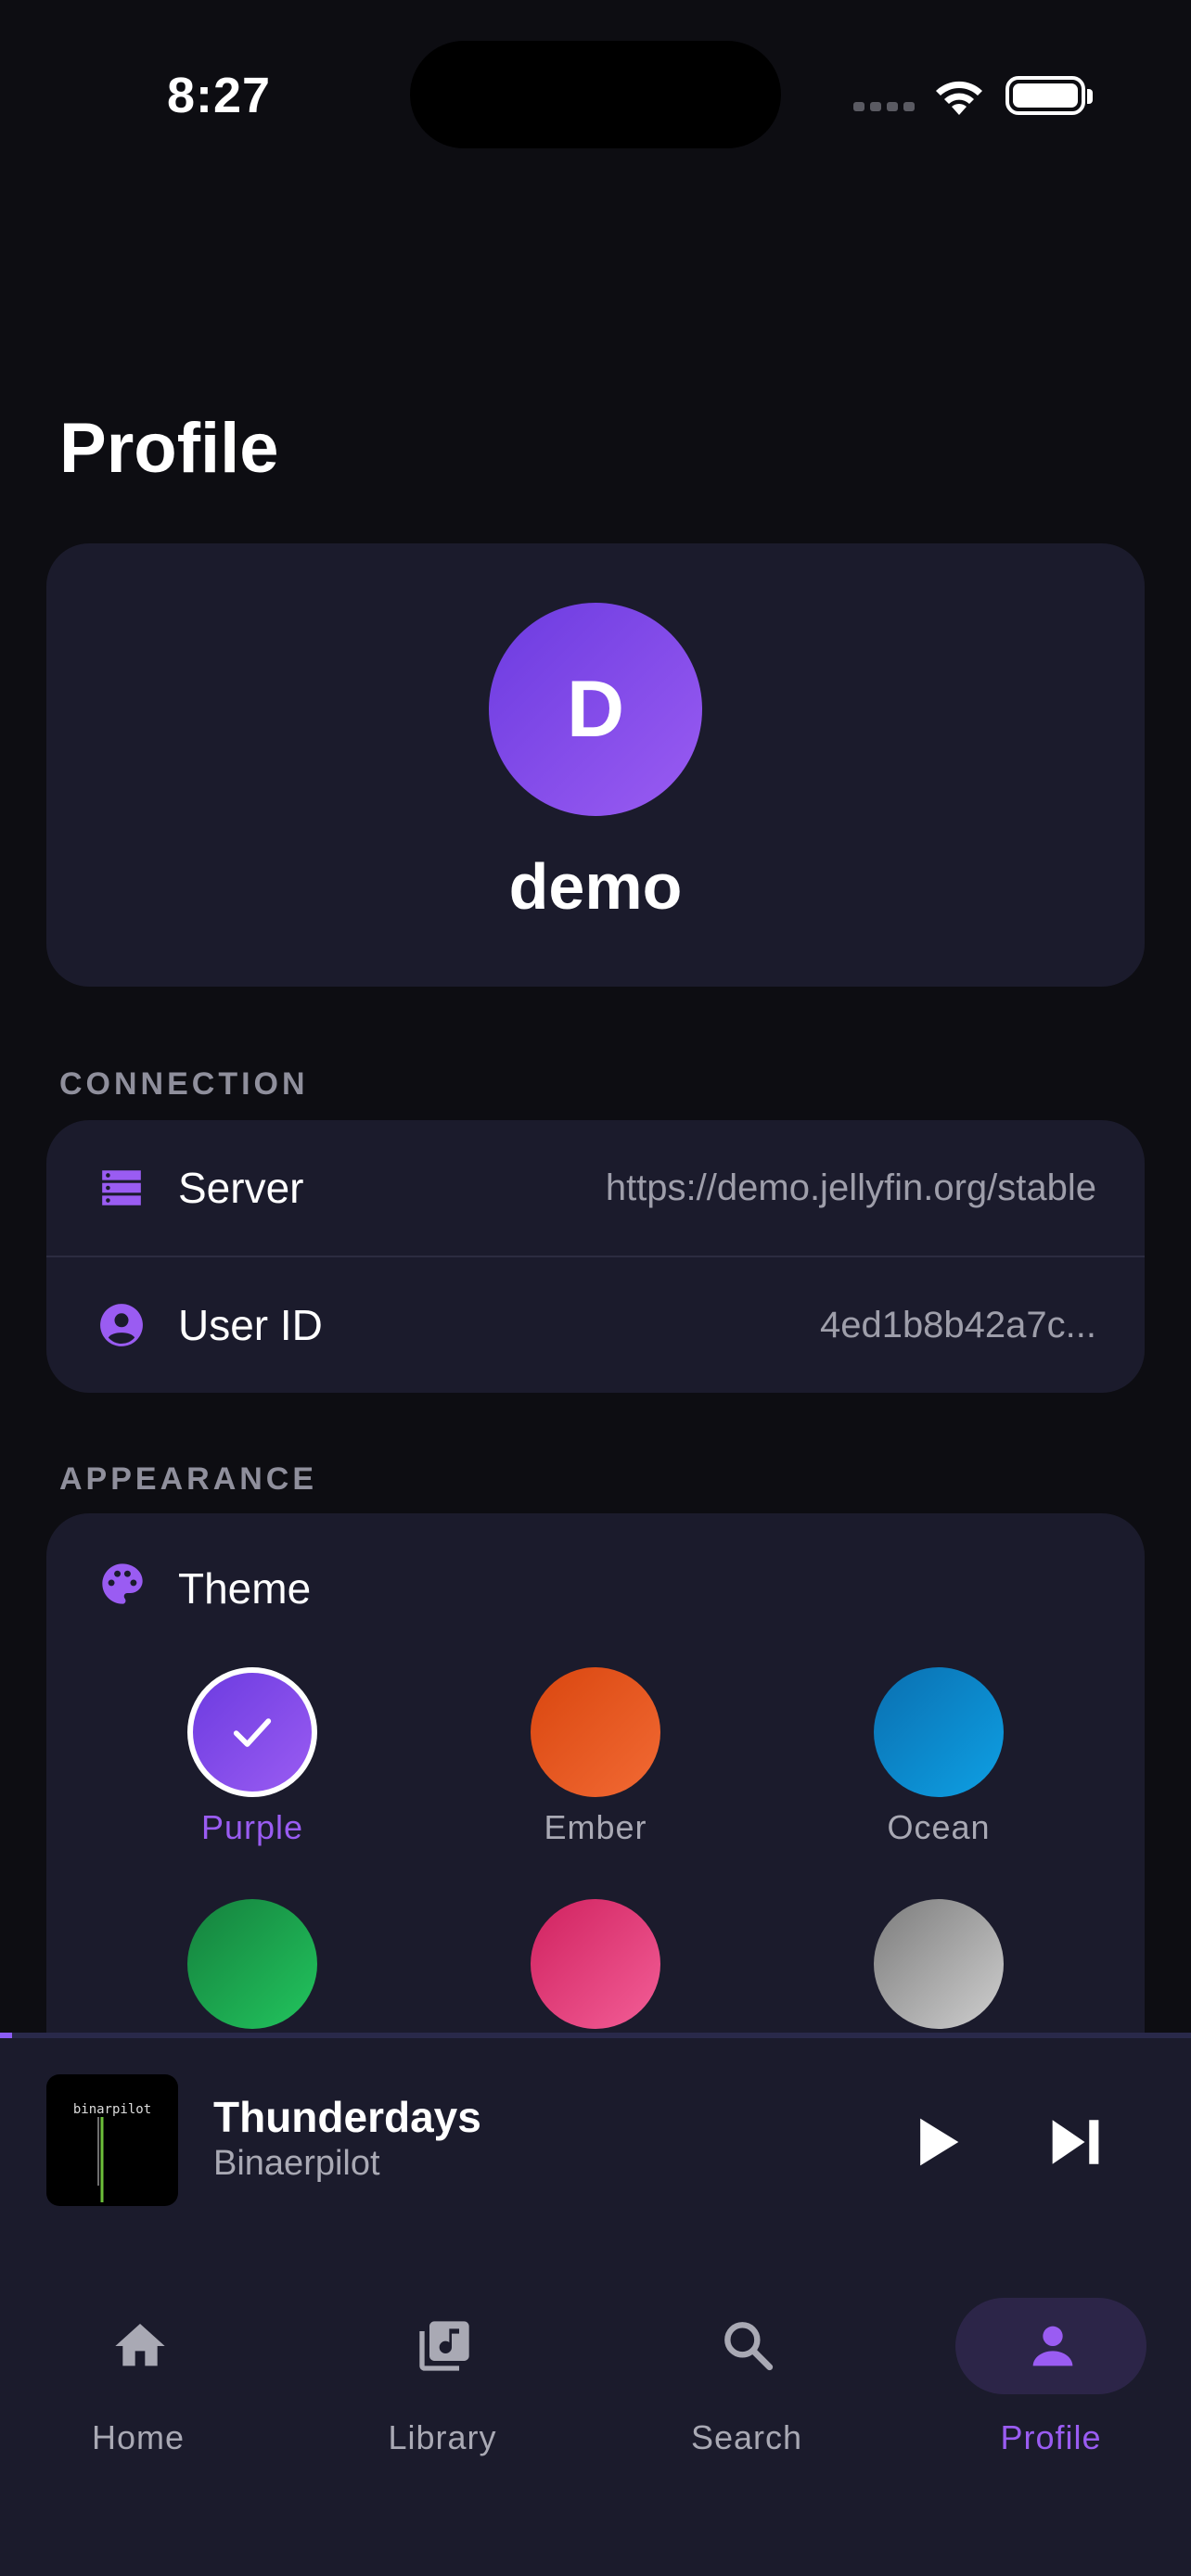  Describe the element at coordinates (749, 2346) in the screenshot. I see `search-icon` at that location.